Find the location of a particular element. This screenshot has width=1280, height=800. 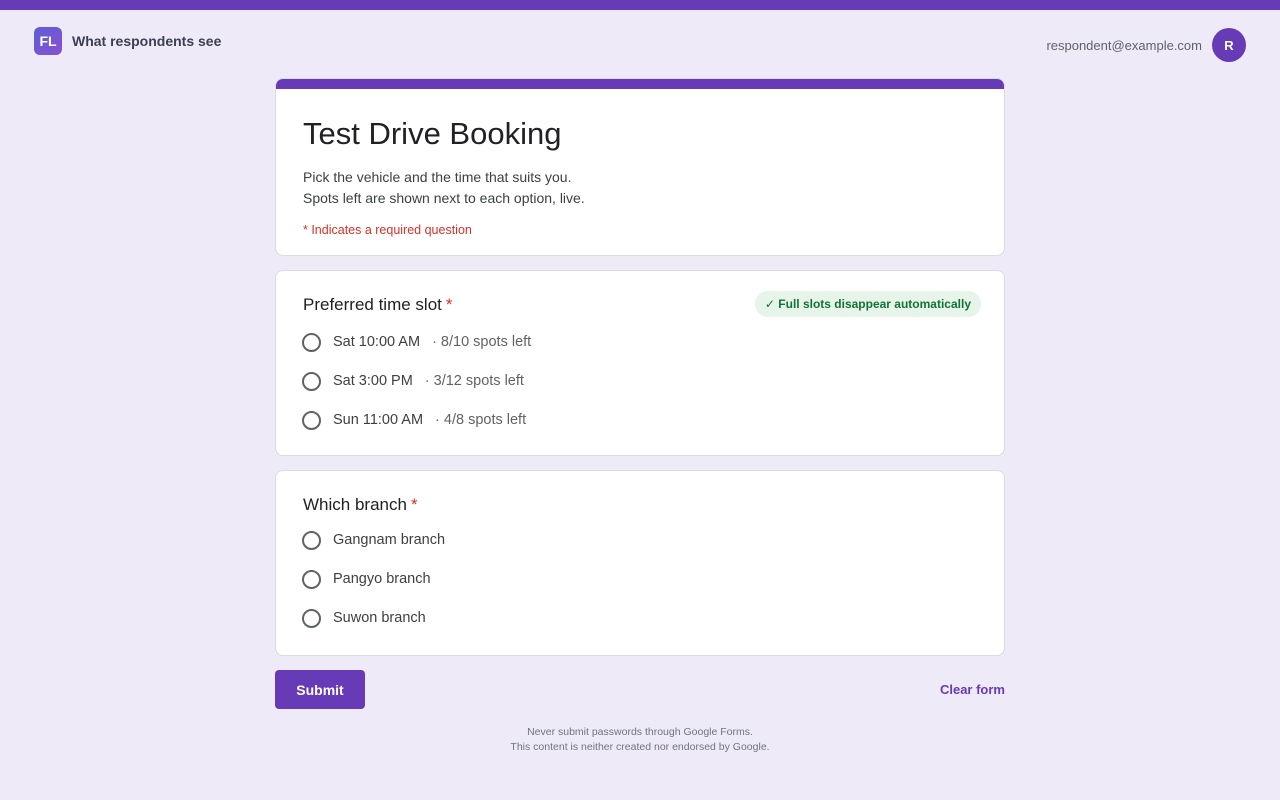

account-email: respondent@example.com is located at coordinates (1124, 45).